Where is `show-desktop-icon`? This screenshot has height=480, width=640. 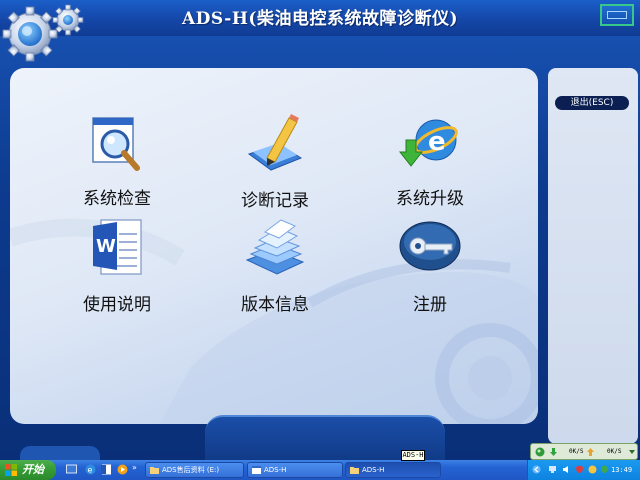 show-desktop-icon is located at coordinates (71, 469).